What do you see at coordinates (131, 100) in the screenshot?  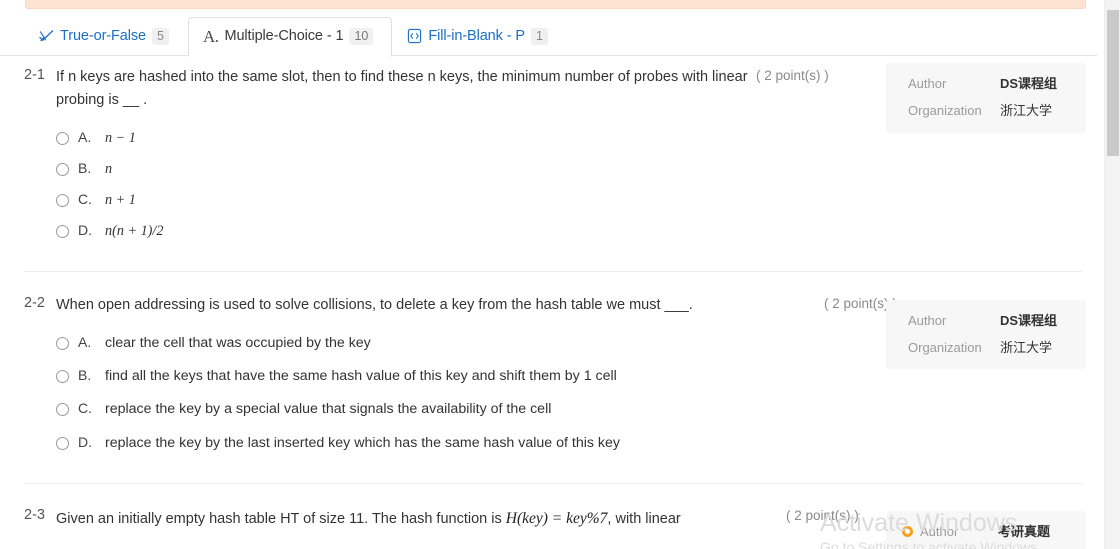 I see `answer-blank: __` at bounding box center [131, 100].